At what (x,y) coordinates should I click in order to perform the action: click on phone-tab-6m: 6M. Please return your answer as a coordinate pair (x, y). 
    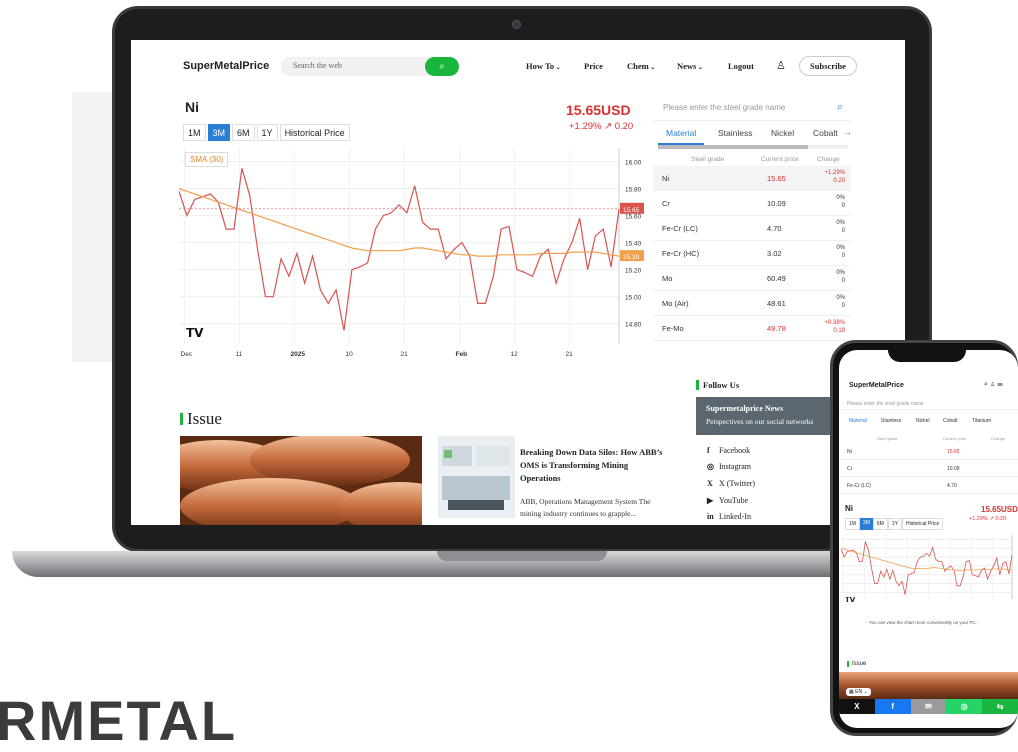
    Looking at the image, I should click on (880, 524).